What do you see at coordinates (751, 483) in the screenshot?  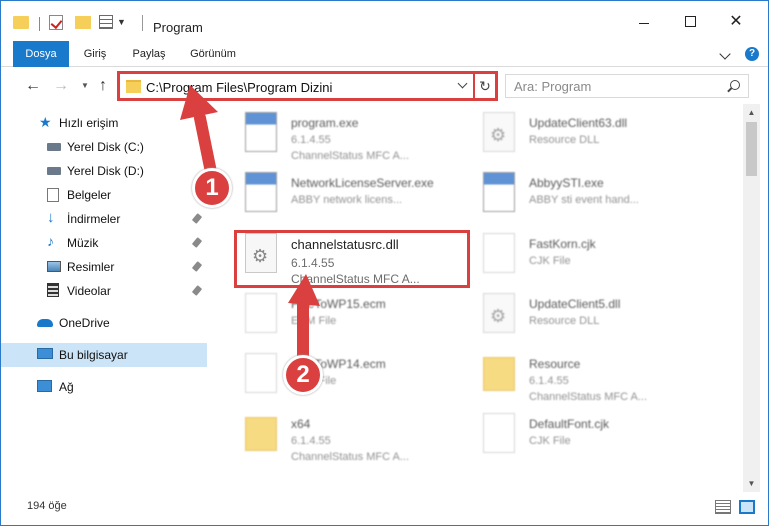 I see `scroll-down-icon: ▼` at bounding box center [751, 483].